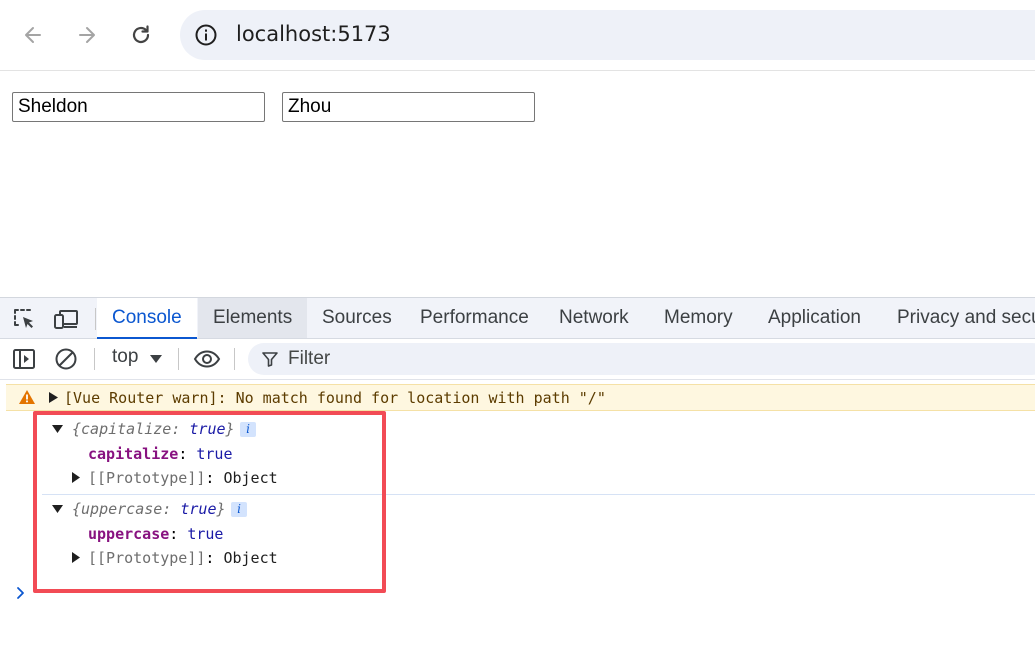 Image resolution: width=1035 pixels, height=655 pixels. What do you see at coordinates (53, 397) in the screenshot?
I see `expand-triangle-icon` at bounding box center [53, 397].